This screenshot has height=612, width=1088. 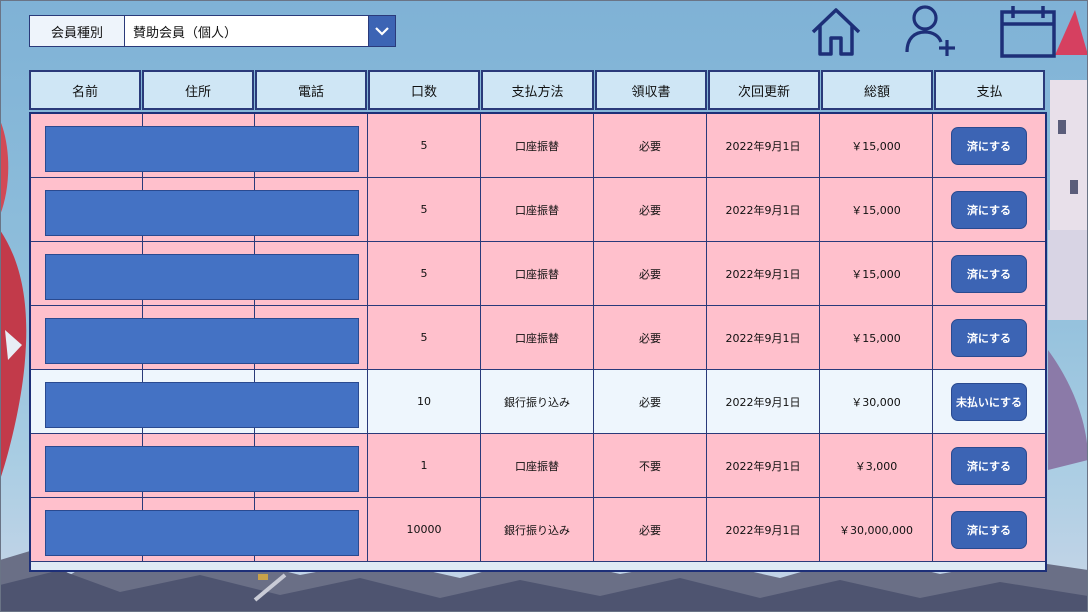 What do you see at coordinates (930, 30) in the screenshot?
I see `add-user-icon` at bounding box center [930, 30].